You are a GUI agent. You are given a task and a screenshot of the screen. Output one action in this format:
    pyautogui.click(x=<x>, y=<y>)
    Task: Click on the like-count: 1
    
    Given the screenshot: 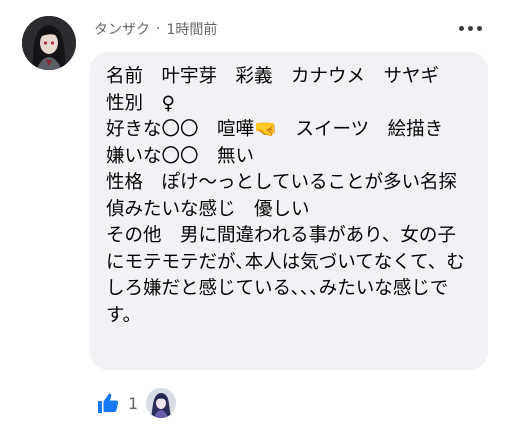 What is the action you would take?
    pyautogui.click(x=133, y=403)
    